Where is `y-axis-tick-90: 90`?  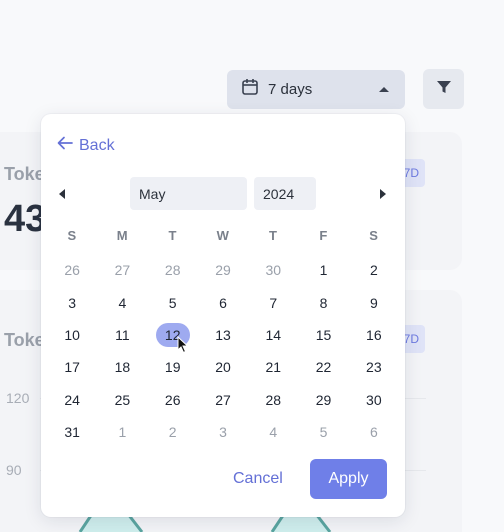 y-axis-tick-90: 90 is located at coordinates (14, 470).